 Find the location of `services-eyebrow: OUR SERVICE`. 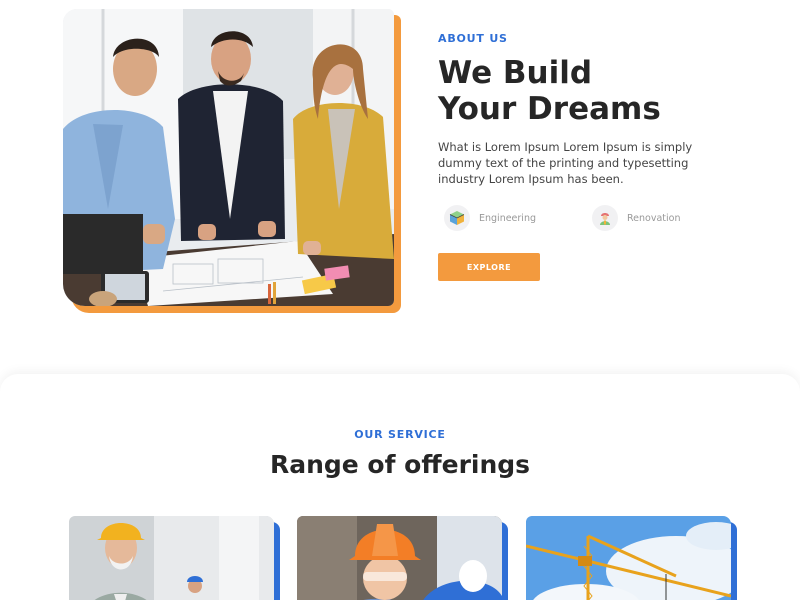

services-eyebrow: OUR SERVICE is located at coordinates (400, 434).